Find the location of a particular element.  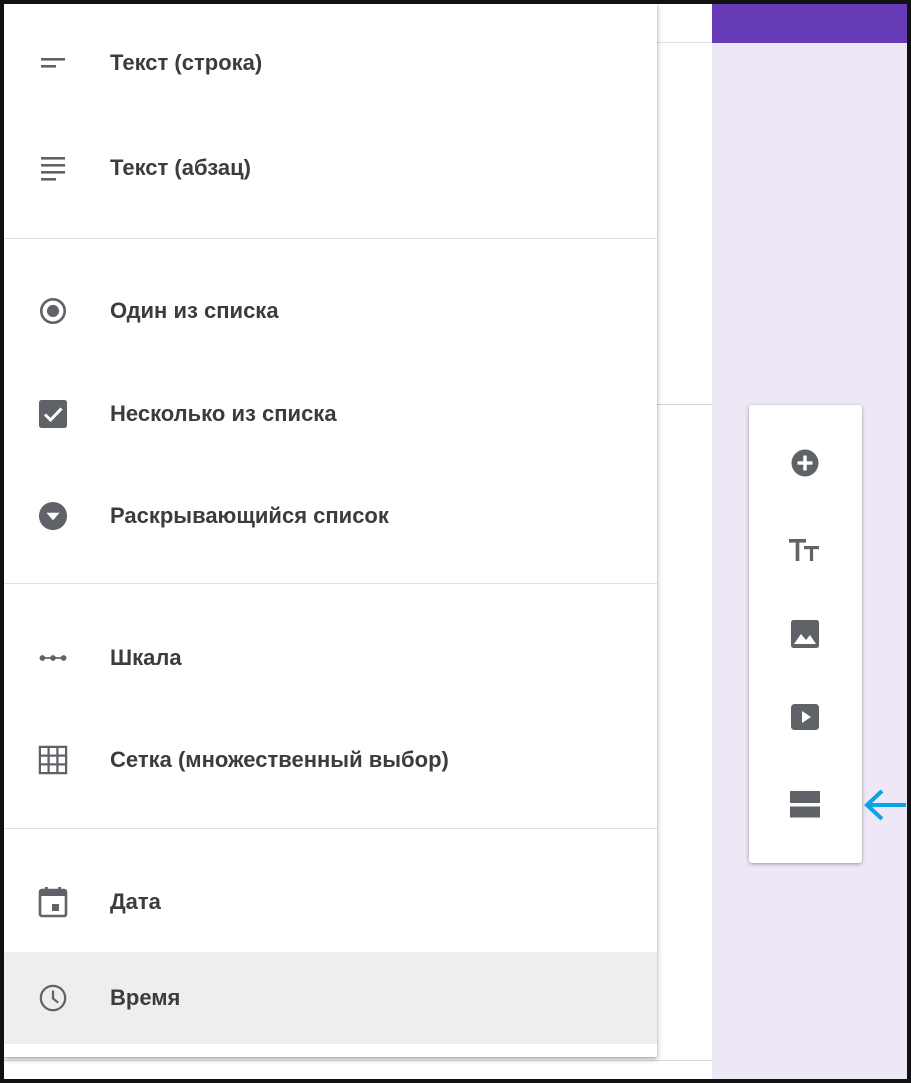

add-section-icon is located at coordinates (805, 806).